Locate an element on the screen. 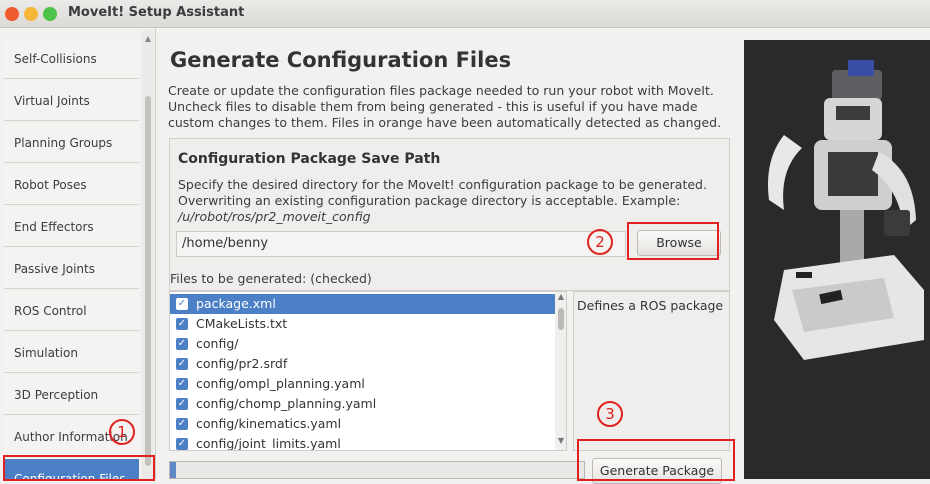  file-row-chomp-planning: ✓ config/chomp_planning.yaml is located at coordinates (362, 404).